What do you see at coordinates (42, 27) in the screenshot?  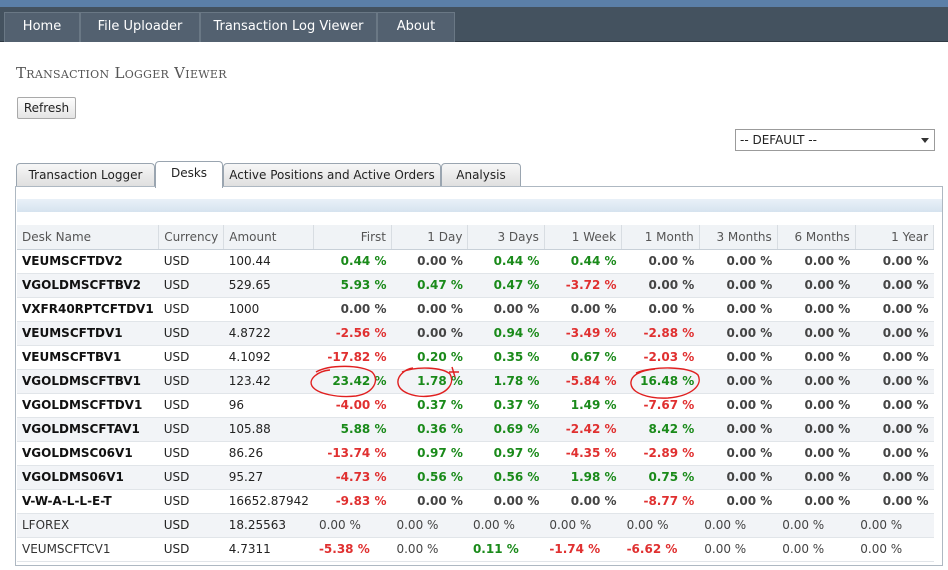 I see `nav-home: Home` at bounding box center [42, 27].